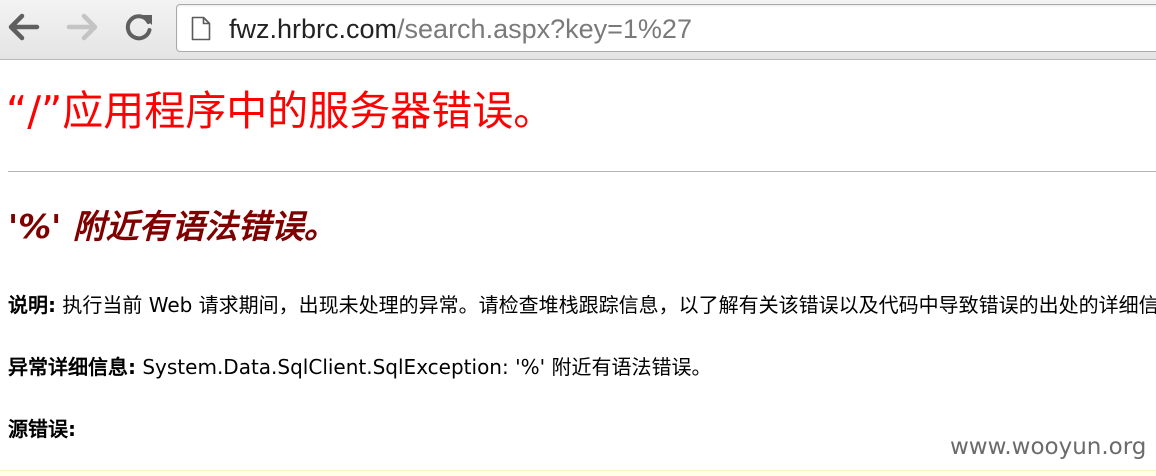 Image resolution: width=1156 pixels, height=476 pixels. I want to click on url-path: /search.aspx?key=1%27, so click(544, 29).